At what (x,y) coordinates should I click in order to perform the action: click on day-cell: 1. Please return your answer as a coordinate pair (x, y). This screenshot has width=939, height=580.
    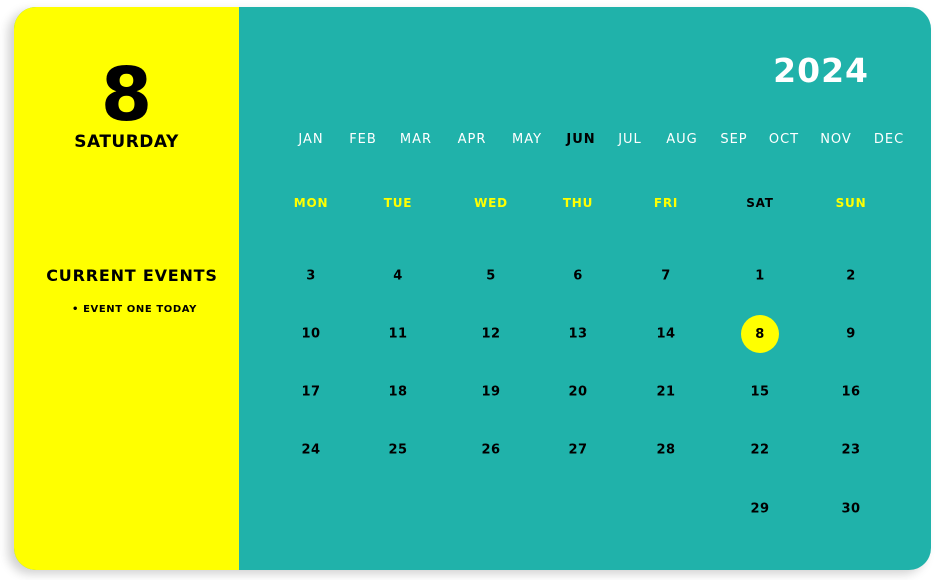
    Looking at the image, I should click on (760, 276).